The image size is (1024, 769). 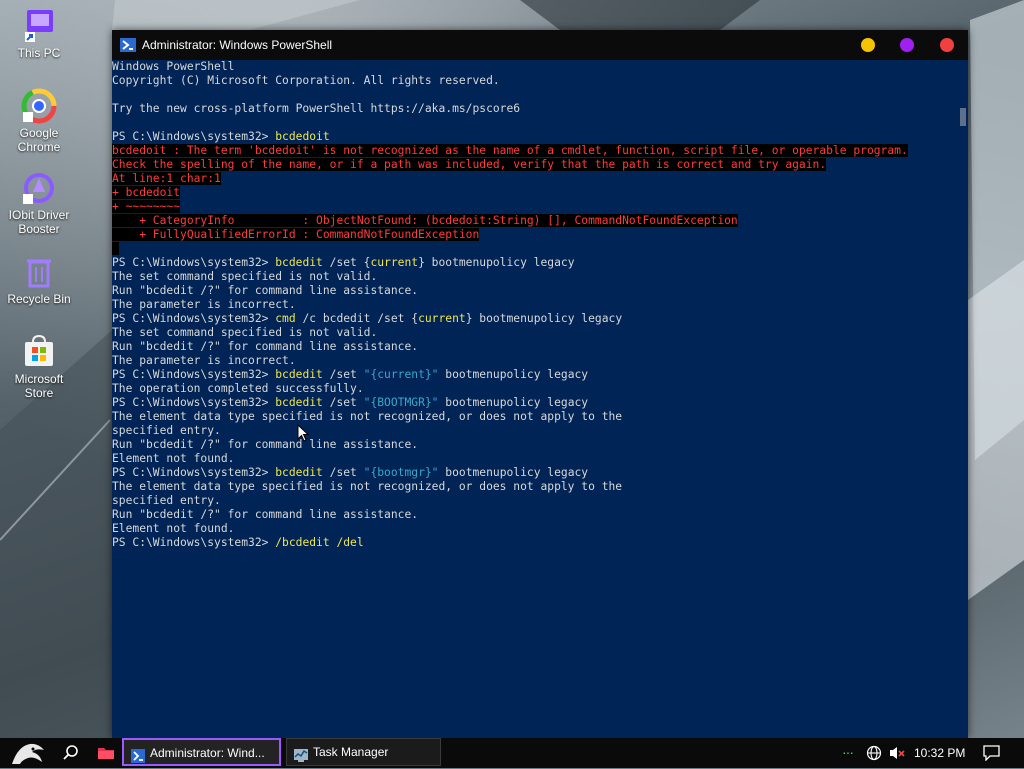 I want to click on command-name: cmd, so click(x=285, y=318).